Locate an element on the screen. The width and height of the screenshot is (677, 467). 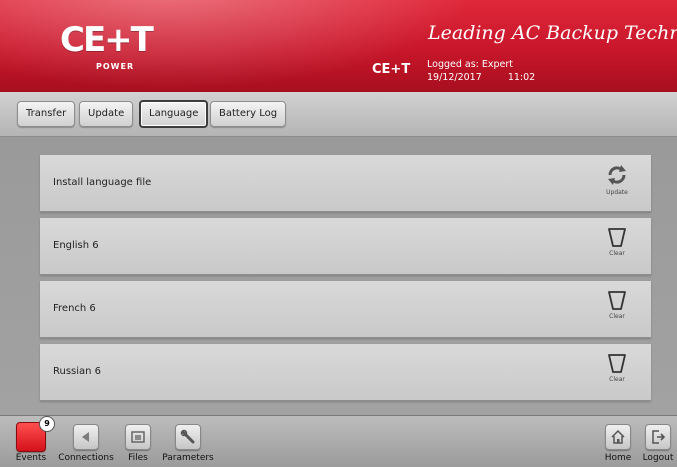
nav-home: Home is located at coordinates (618, 443).